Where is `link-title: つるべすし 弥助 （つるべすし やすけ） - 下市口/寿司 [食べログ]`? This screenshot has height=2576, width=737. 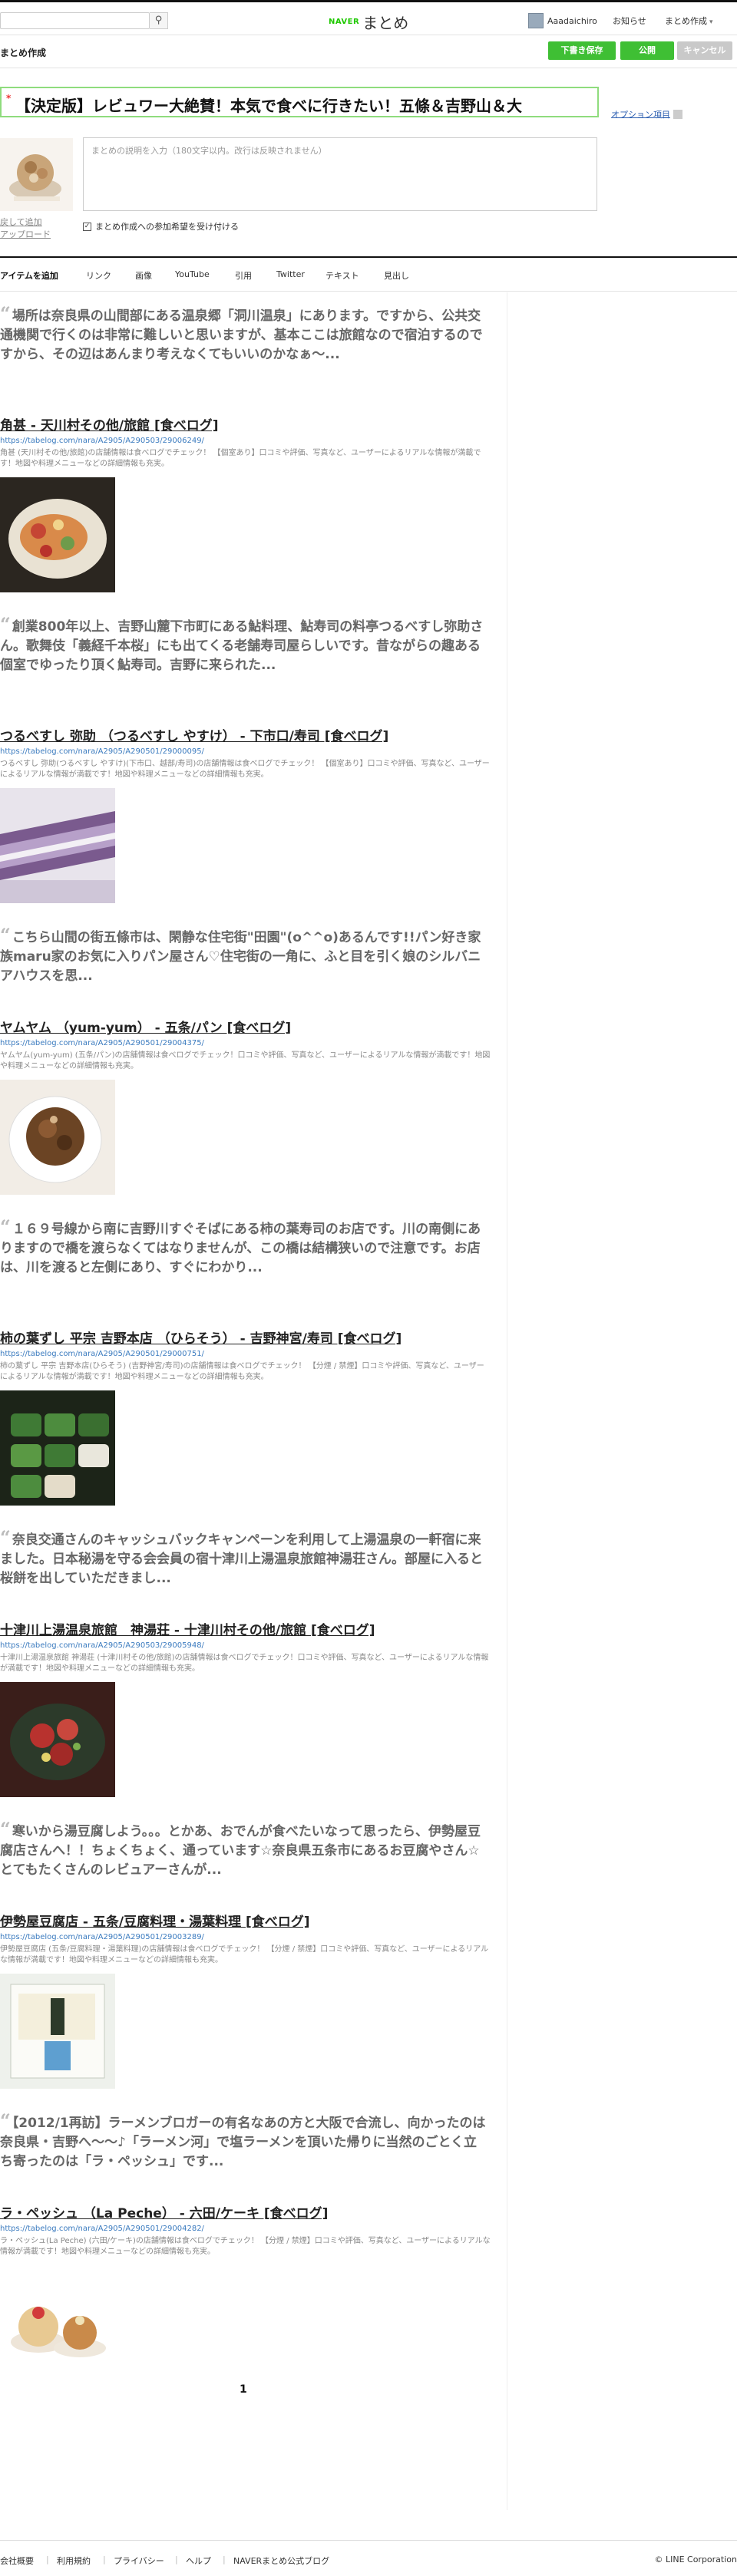 link-title: つるべすし 弥助 （つるべすし やすけ） - 下市口/寿司 [食べログ] is located at coordinates (194, 734).